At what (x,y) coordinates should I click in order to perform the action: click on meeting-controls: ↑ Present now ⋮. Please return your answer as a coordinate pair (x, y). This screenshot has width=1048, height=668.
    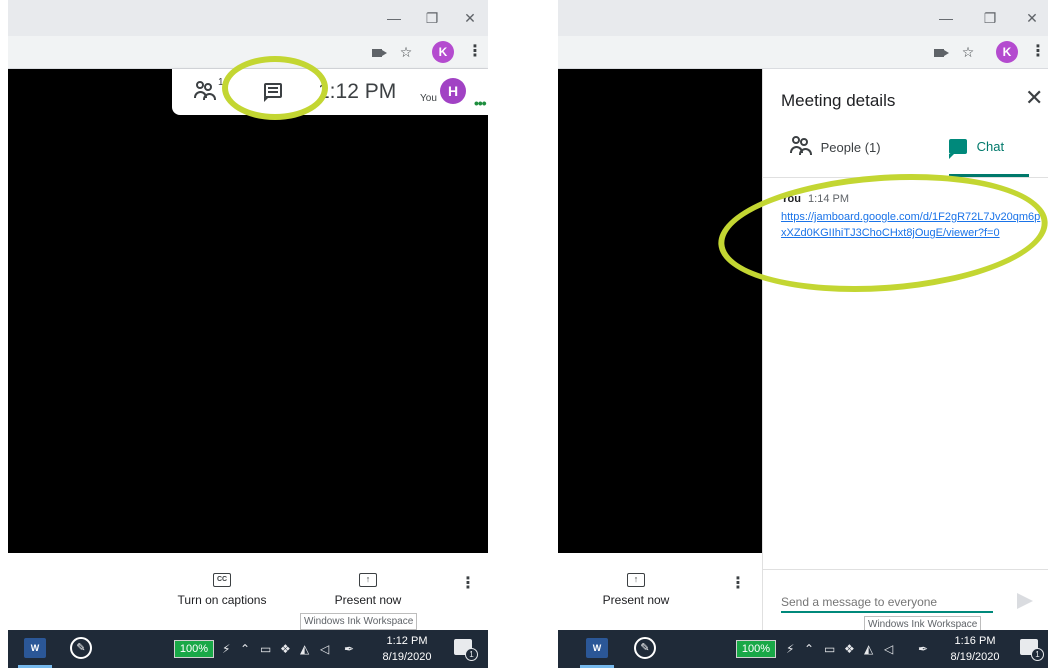
    Looking at the image, I should click on (660, 591).